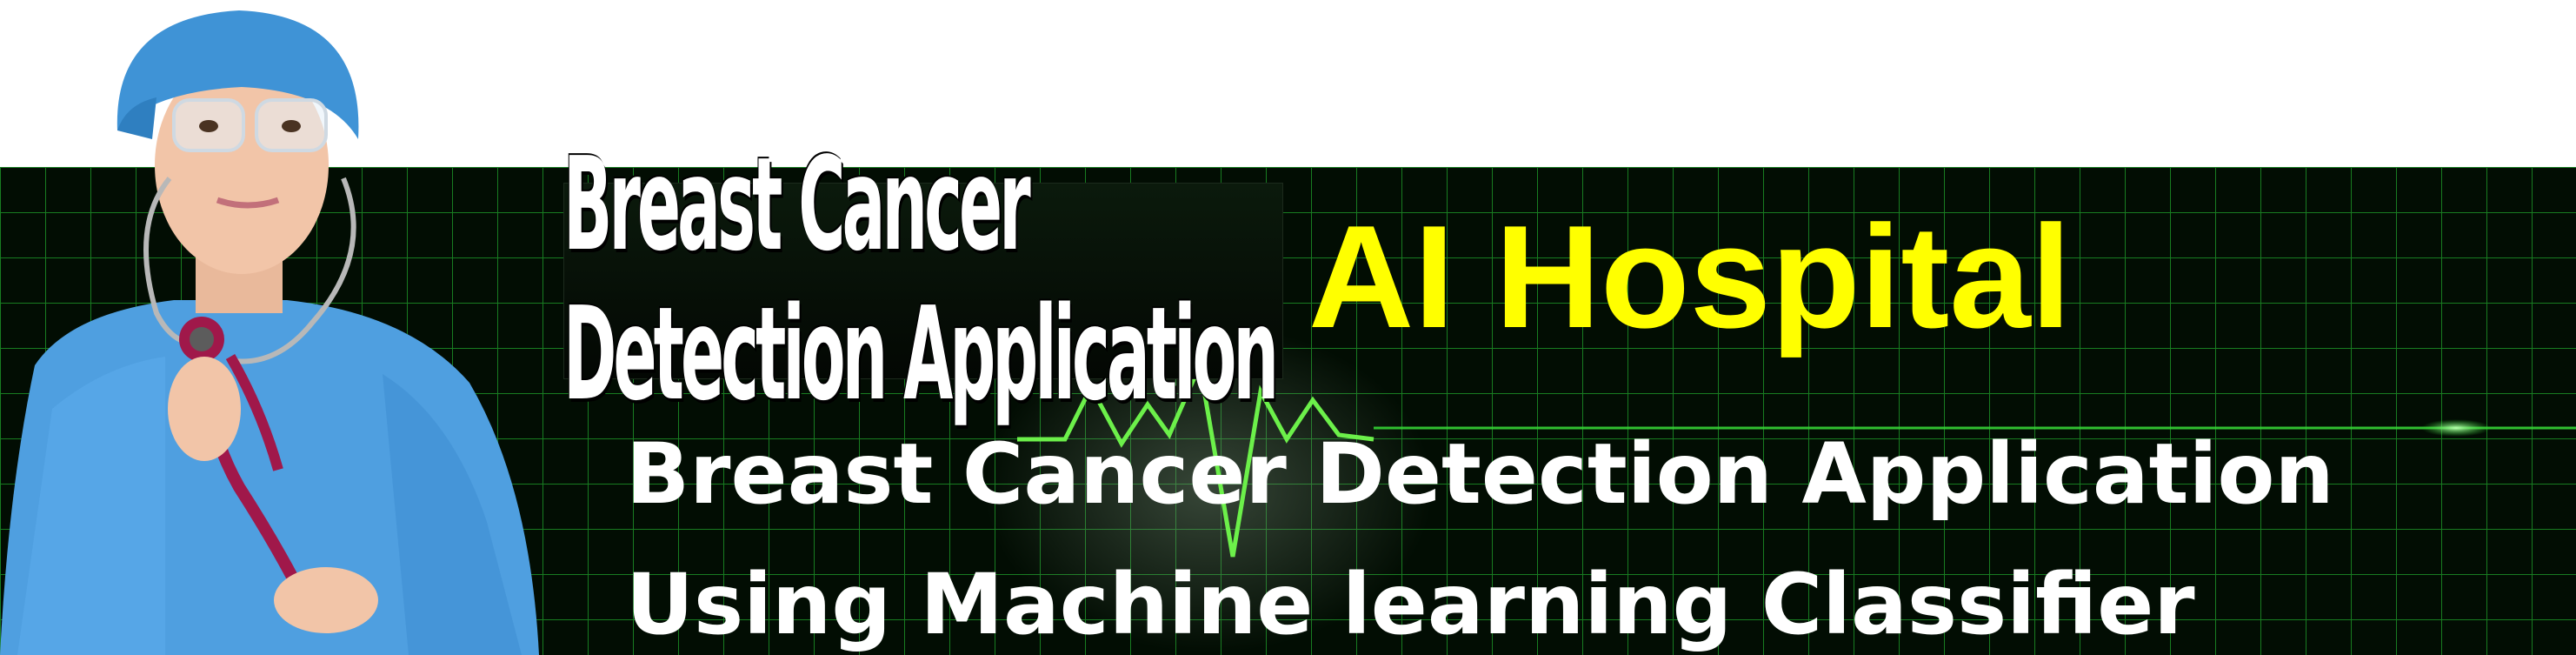 The height and width of the screenshot is (655, 2576). What do you see at coordinates (1410, 604) in the screenshot?
I see `subtitle-line-2: Using Machine learning Classifier` at bounding box center [1410, 604].